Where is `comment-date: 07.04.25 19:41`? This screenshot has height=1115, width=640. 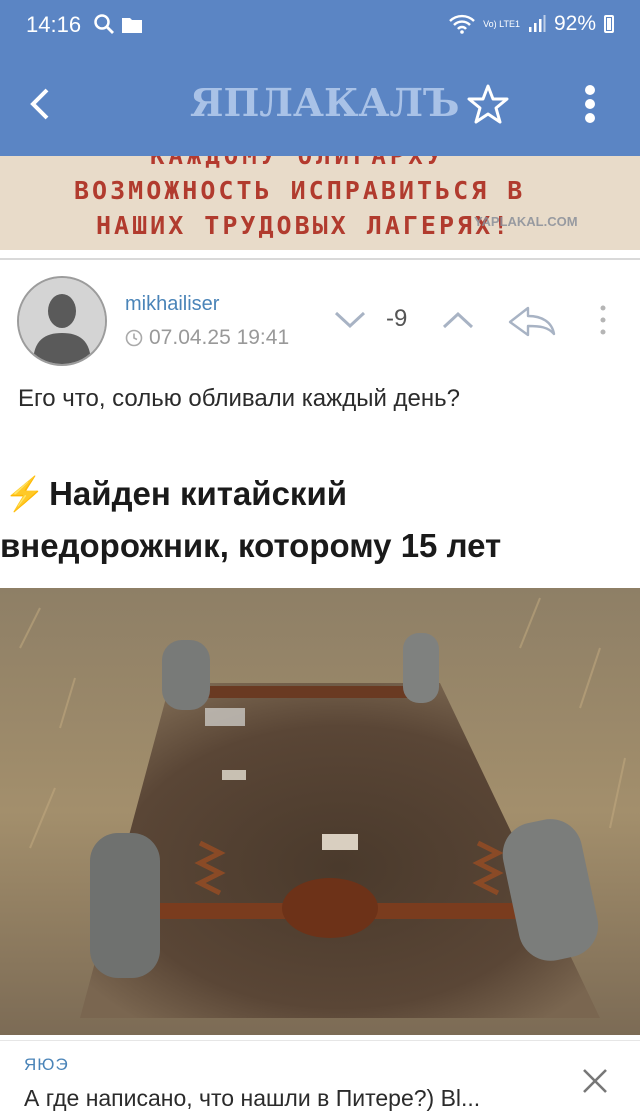 comment-date: 07.04.25 19:41 is located at coordinates (207, 338).